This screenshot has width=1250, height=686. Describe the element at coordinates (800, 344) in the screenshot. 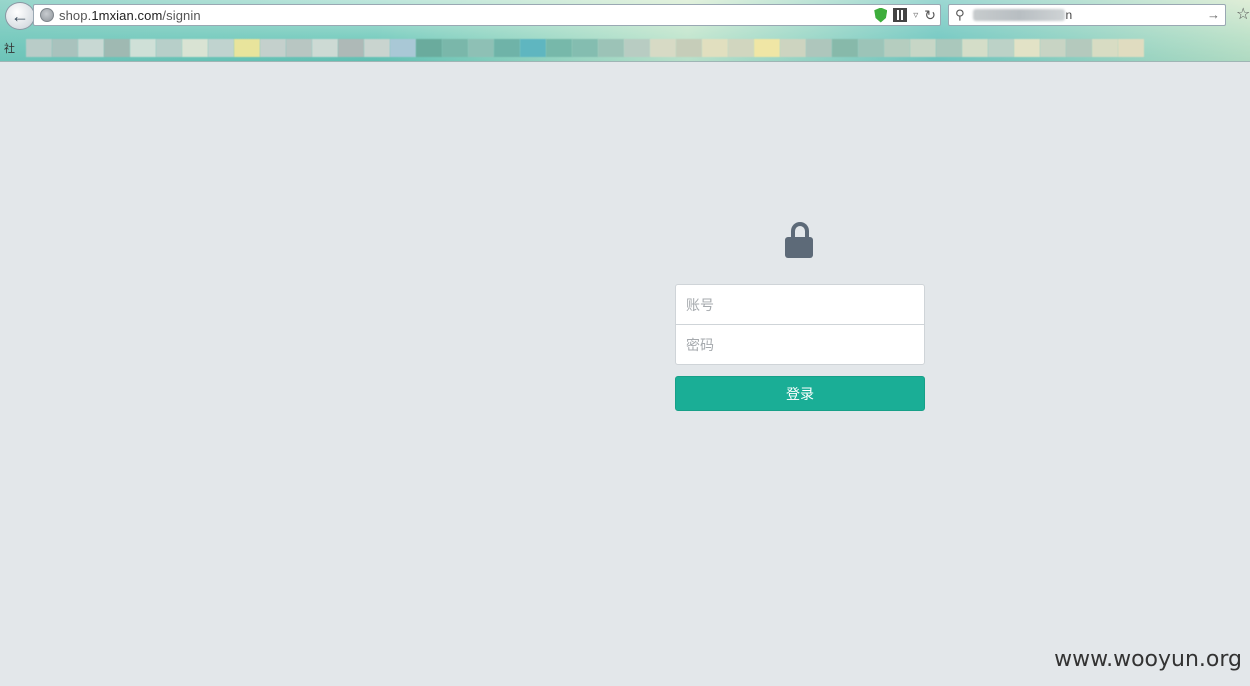

I see `password-input` at that location.